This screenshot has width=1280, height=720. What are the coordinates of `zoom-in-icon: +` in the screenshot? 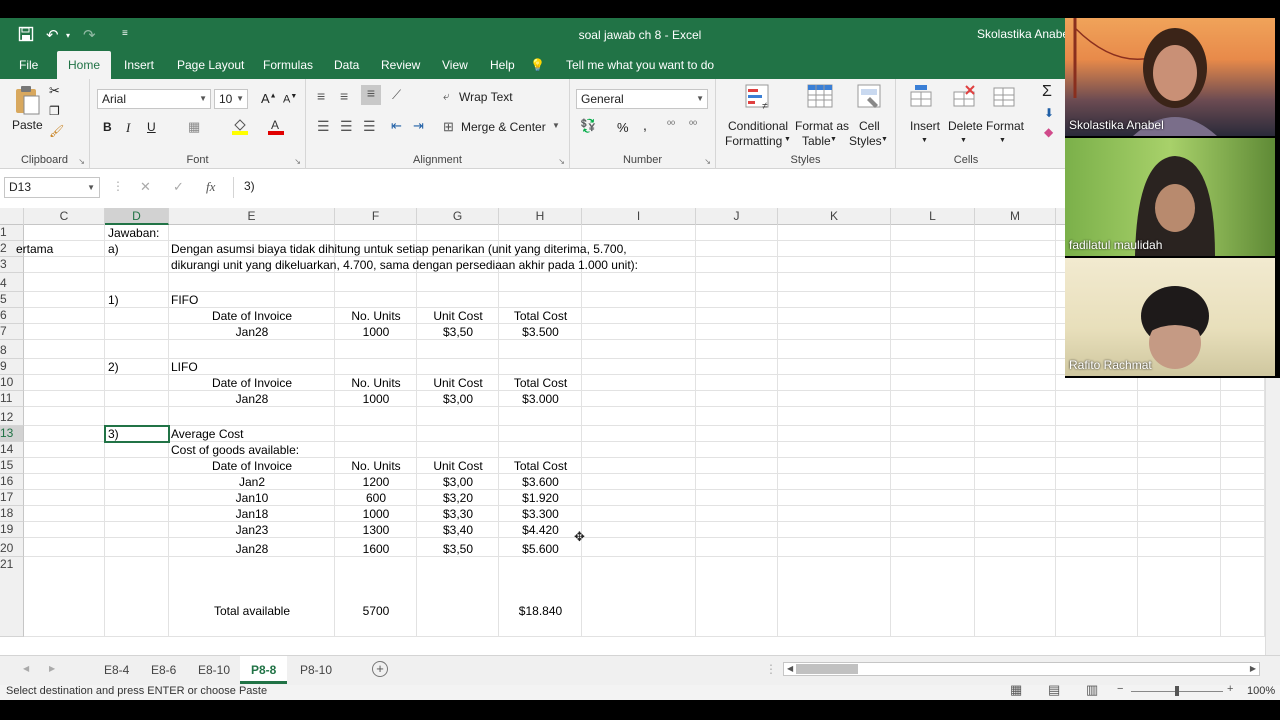 It's located at (1230, 689).